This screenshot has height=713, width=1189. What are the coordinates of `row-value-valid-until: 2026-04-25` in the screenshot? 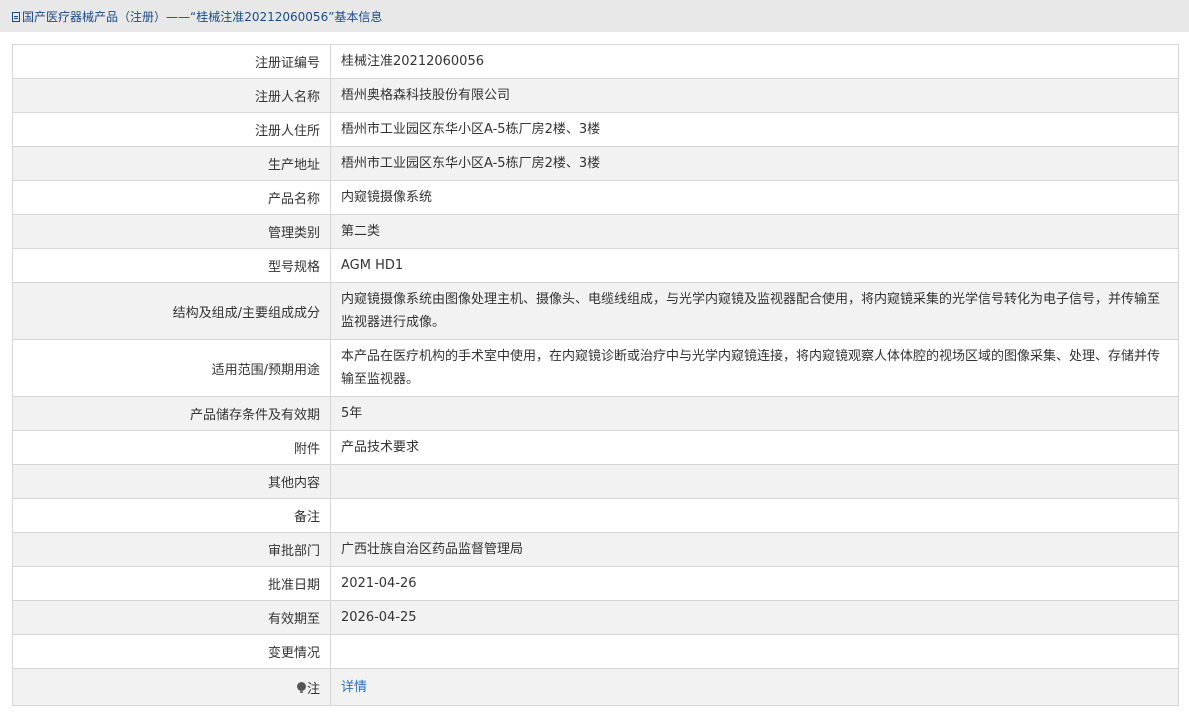 It's located at (754, 617).